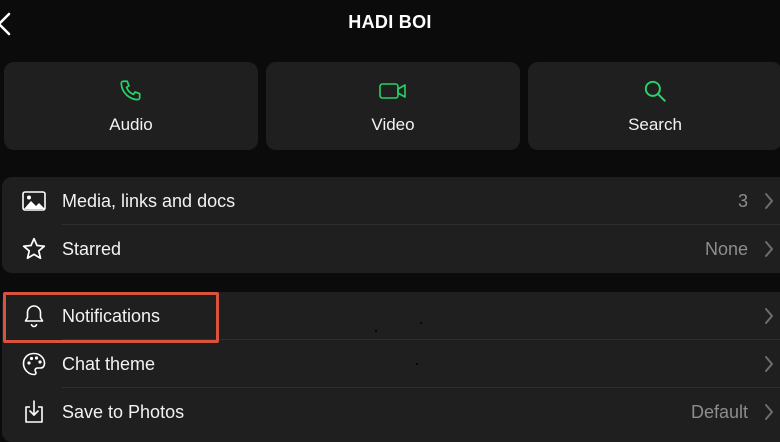 The width and height of the screenshot is (780, 442). What do you see at coordinates (131, 92) in the screenshot?
I see `phone-icon` at bounding box center [131, 92].